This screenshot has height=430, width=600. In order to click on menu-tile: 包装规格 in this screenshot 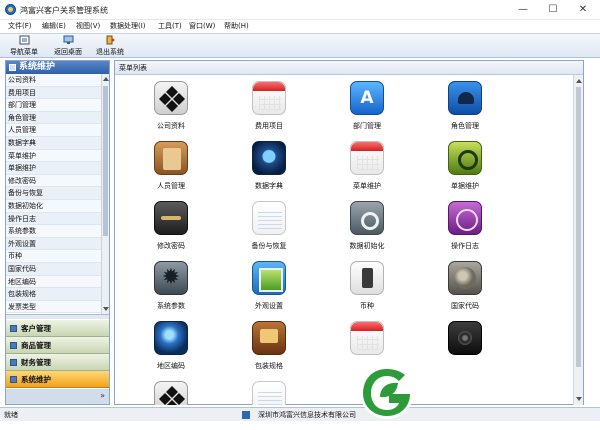, I will do `click(269, 350)`.